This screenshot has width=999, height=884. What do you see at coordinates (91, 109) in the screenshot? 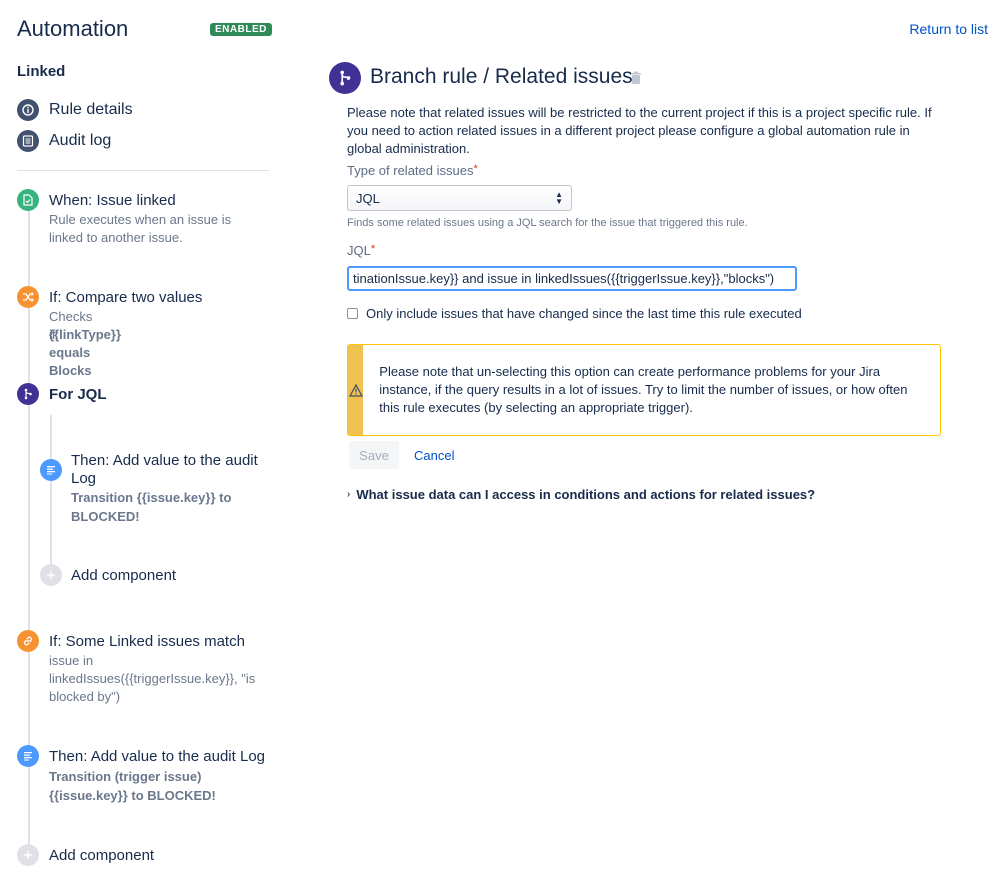
I see `nav-rule-details-label: Rule details` at bounding box center [91, 109].